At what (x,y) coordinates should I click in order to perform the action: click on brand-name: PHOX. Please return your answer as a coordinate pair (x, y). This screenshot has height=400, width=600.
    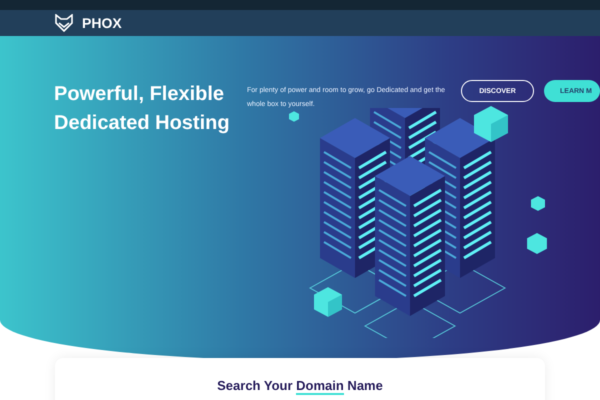
    Looking at the image, I should click on (102, 23).